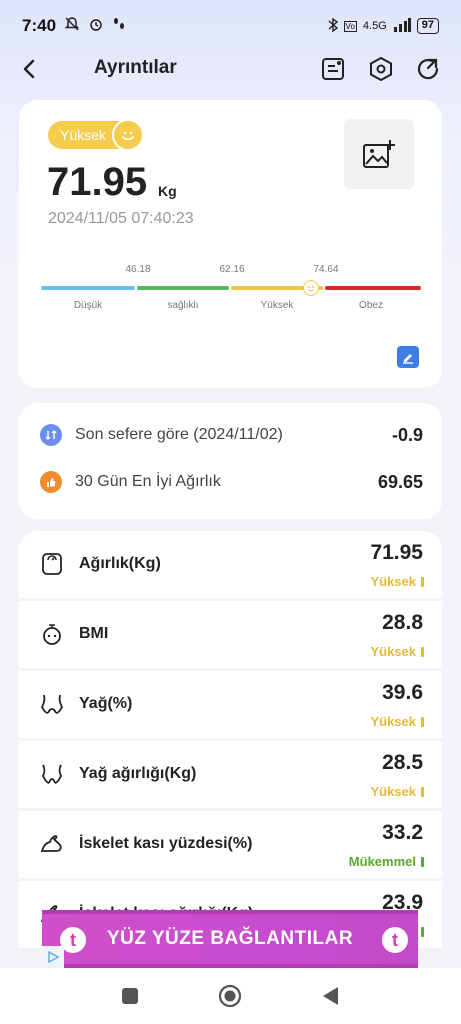 Image resolution: width=461 pixels, height=1024 pixels. What do you see at coordinates (96, 26) in the screenshot?
I see `alarm-icon` at bounding box center [96, 26].